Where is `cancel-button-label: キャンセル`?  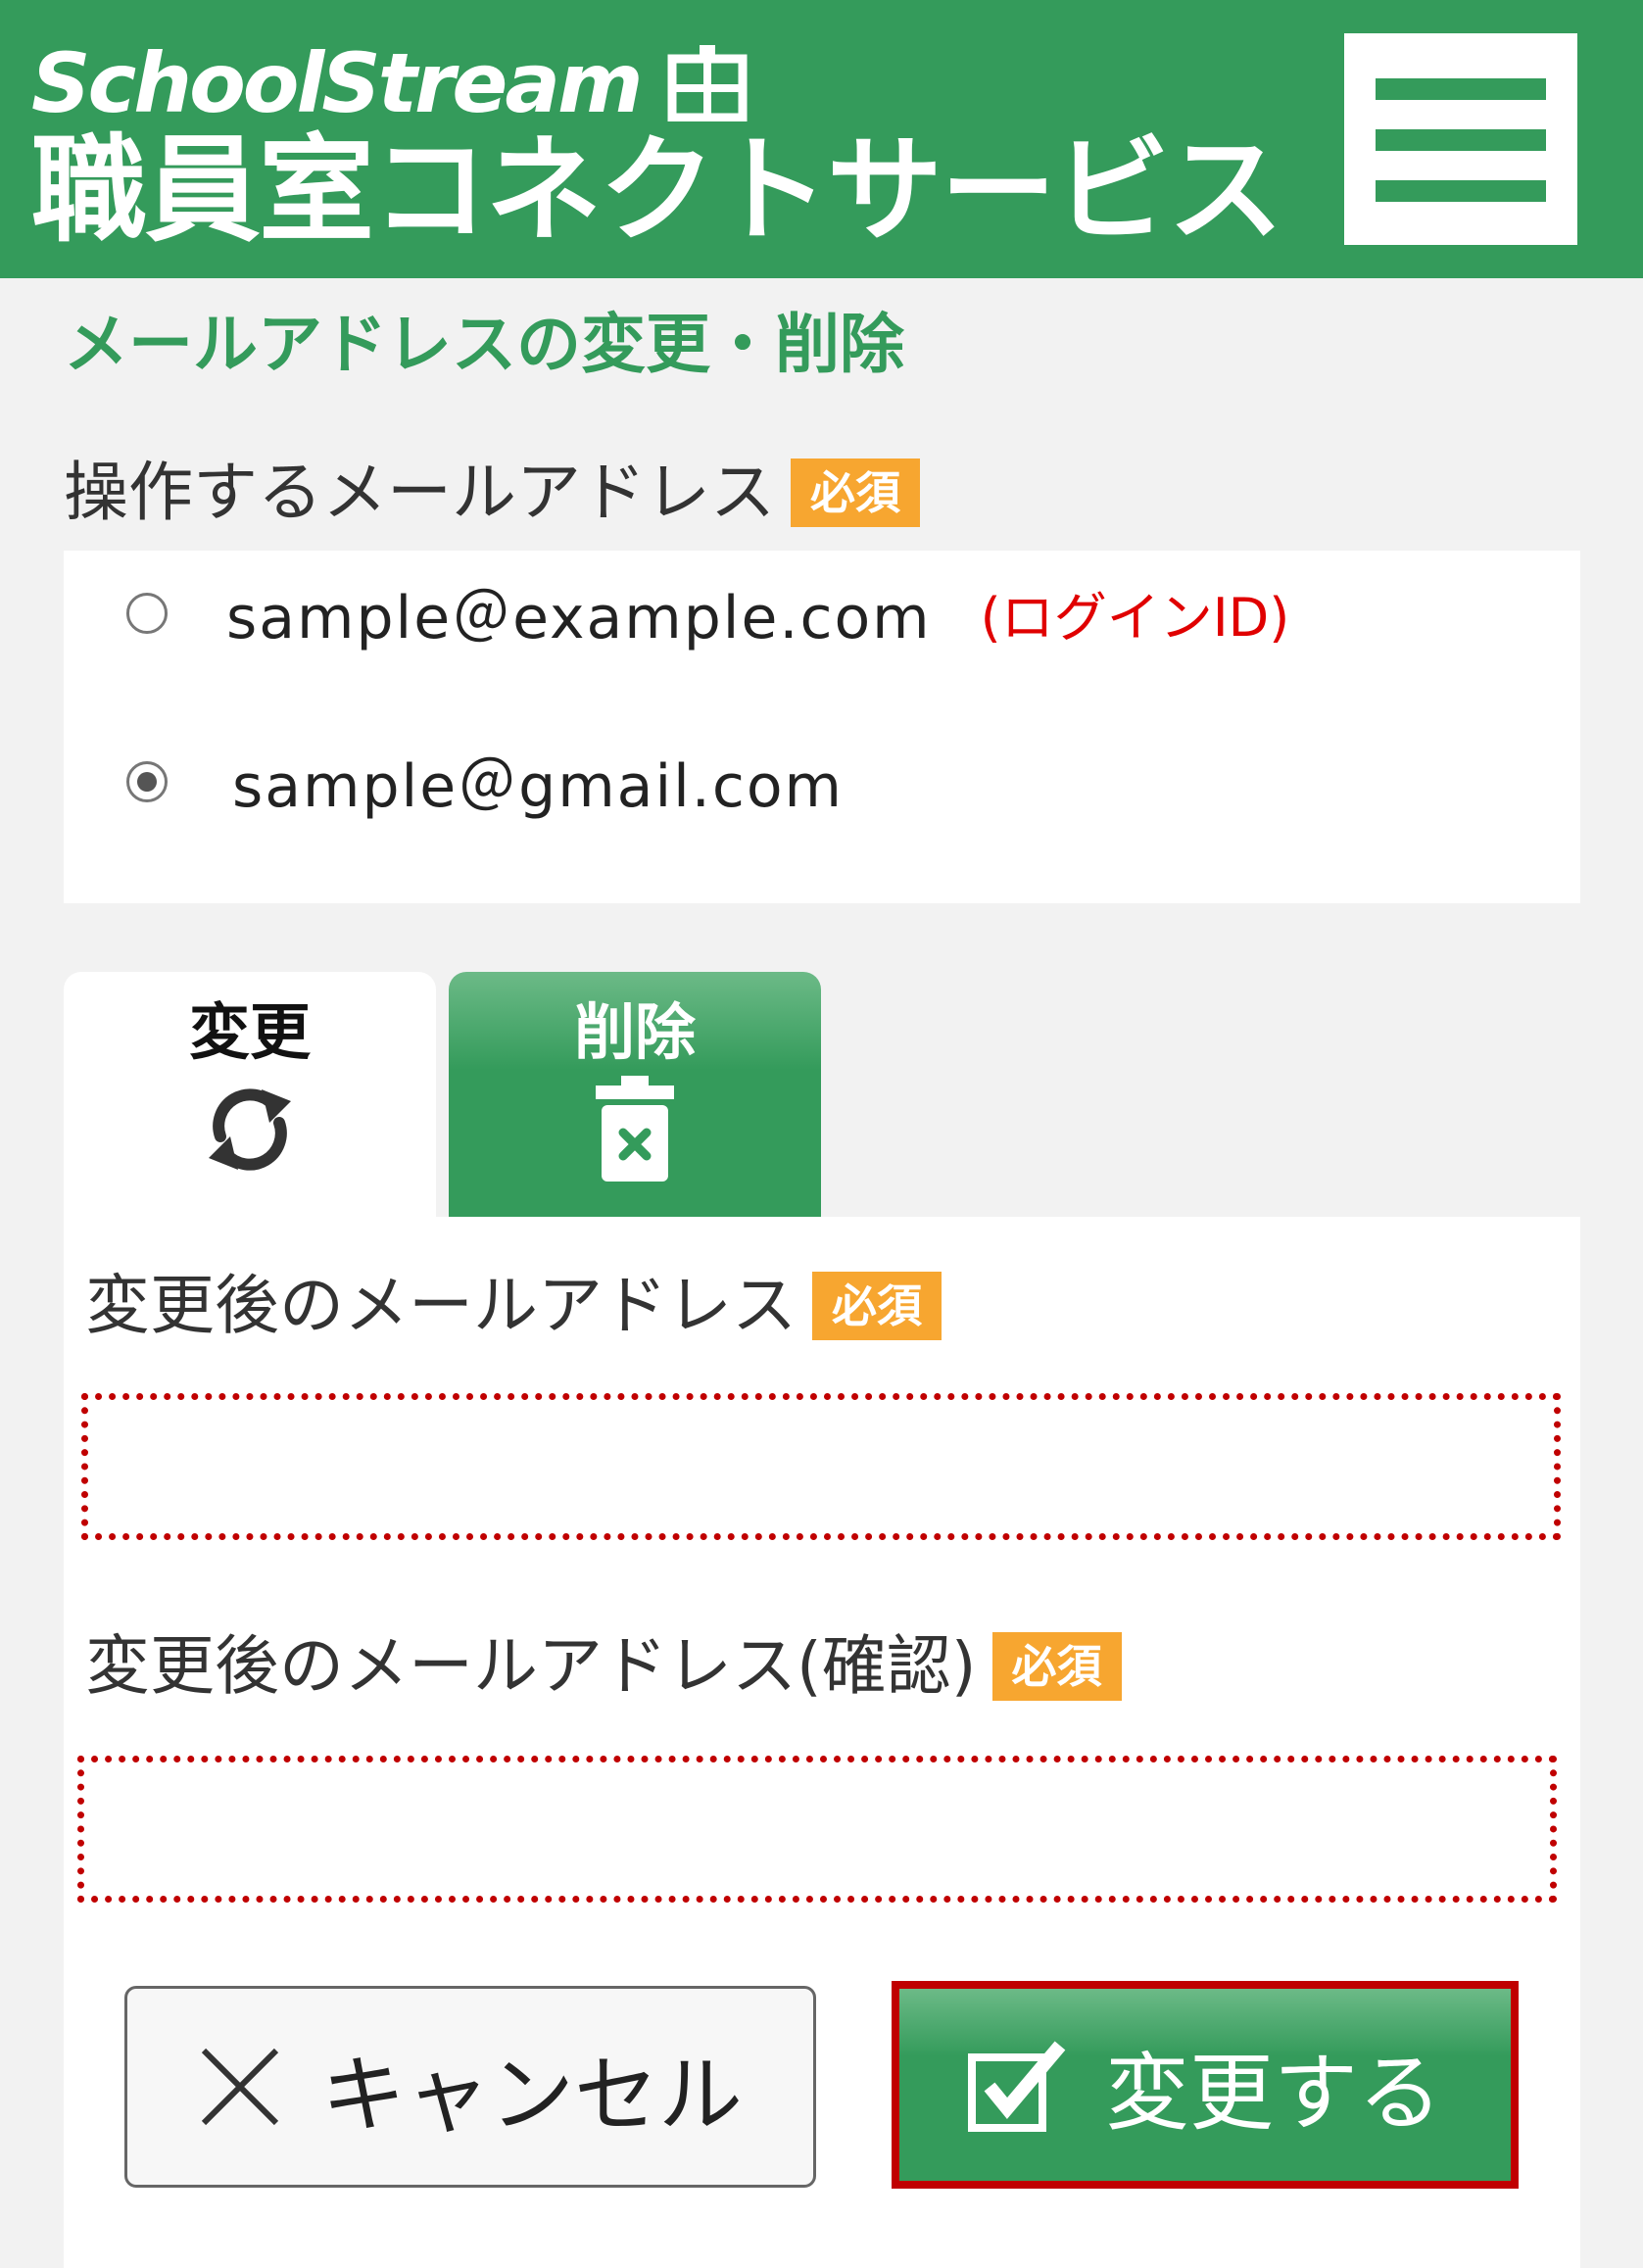
cancel-button-label: キャンセル is located at coordinates (532, 2095).